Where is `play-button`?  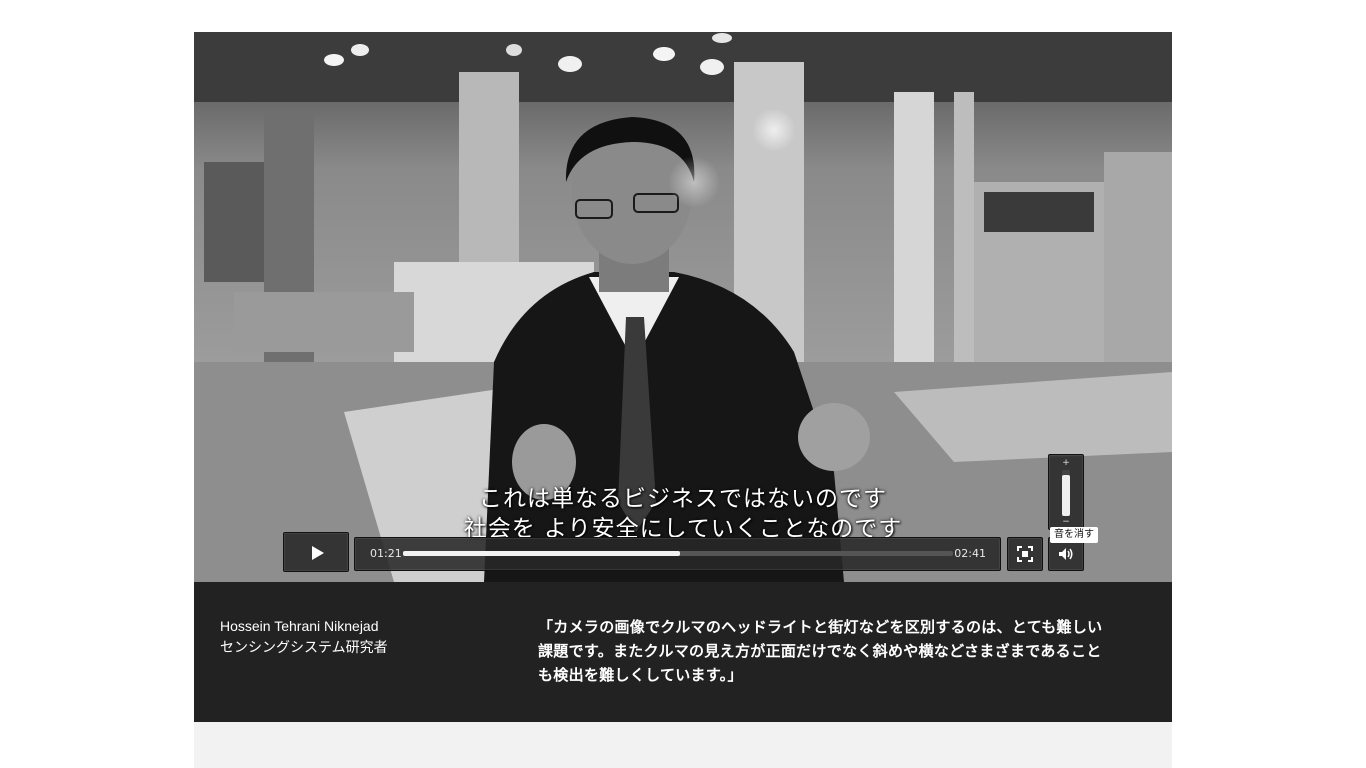 play-button is located at coordinates (316, 552).